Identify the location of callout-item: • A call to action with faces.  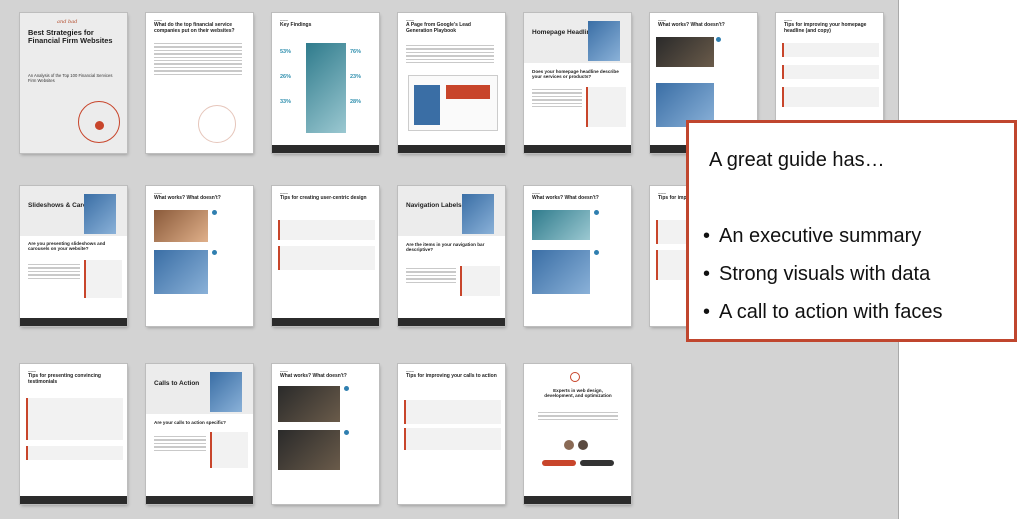
(822, 312).